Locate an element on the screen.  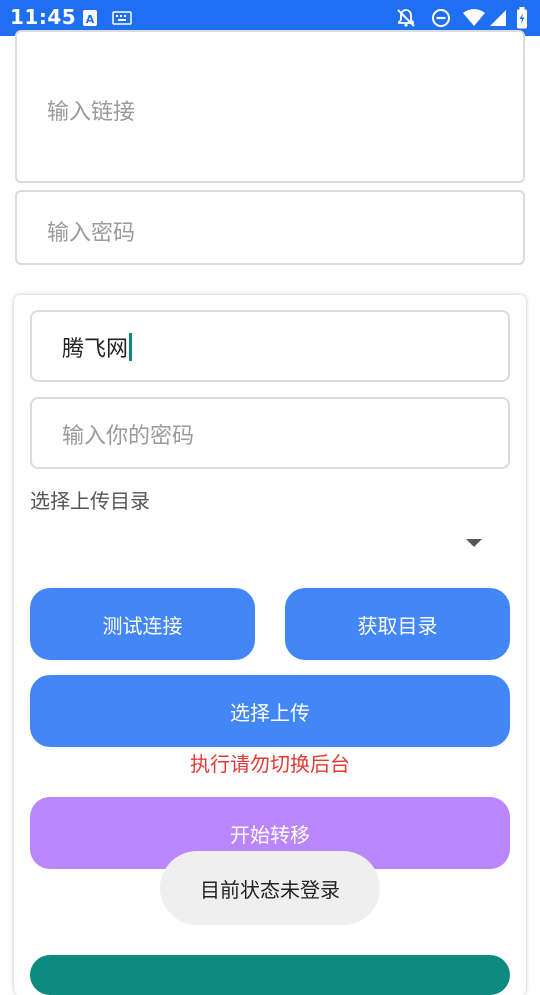
dnd-icon is located at coordinates (441, 18).